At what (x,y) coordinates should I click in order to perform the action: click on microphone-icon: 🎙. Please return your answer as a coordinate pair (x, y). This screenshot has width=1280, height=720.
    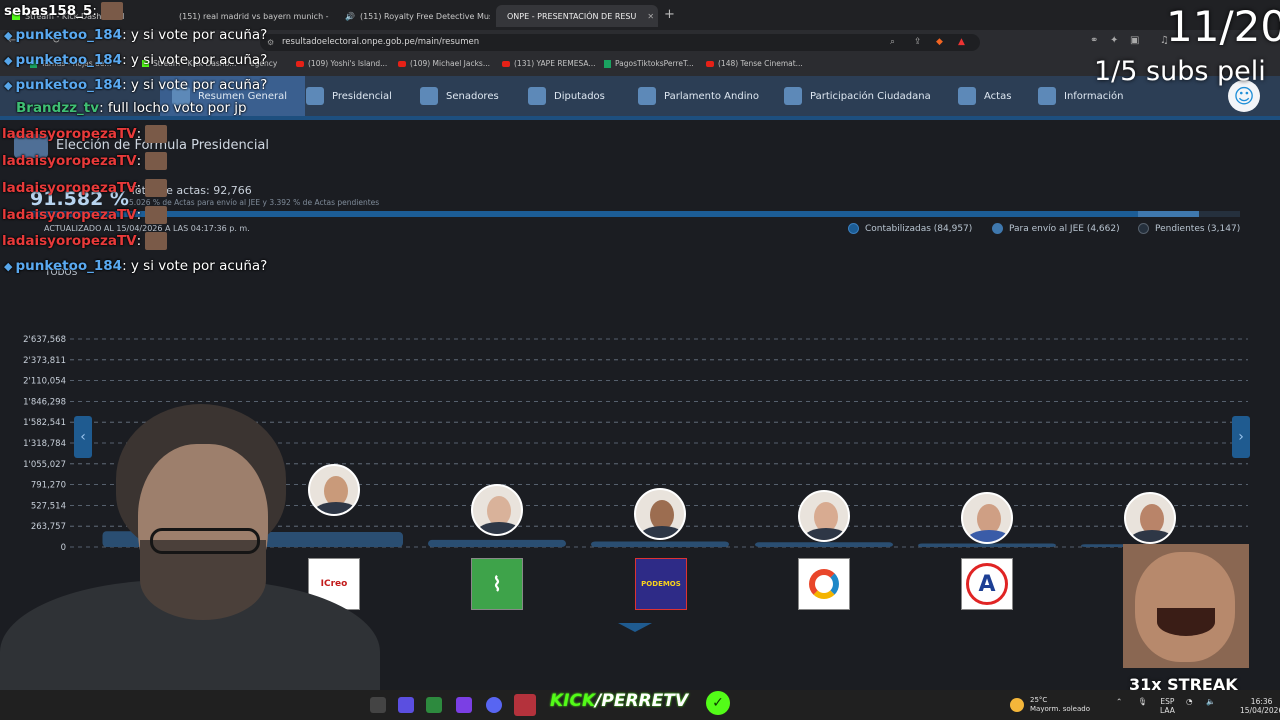
    Looking at the image, I should click on (1143, 701).